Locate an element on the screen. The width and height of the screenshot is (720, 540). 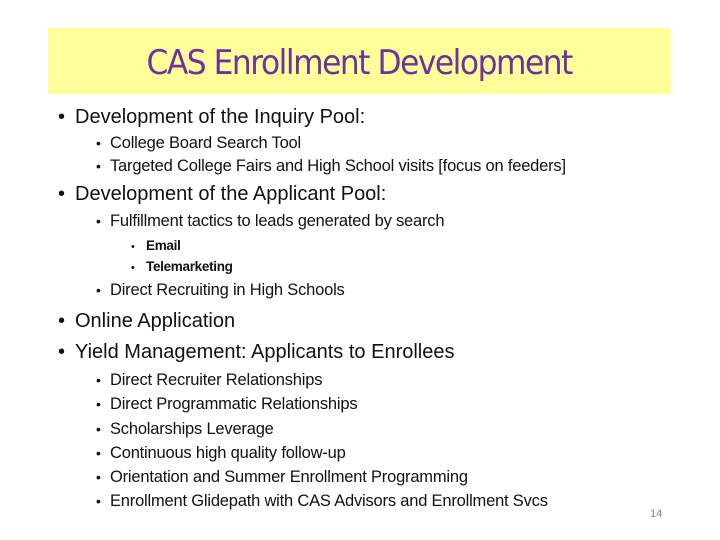
bullet-text: Telemarketing is located at coordinates (189, 266).